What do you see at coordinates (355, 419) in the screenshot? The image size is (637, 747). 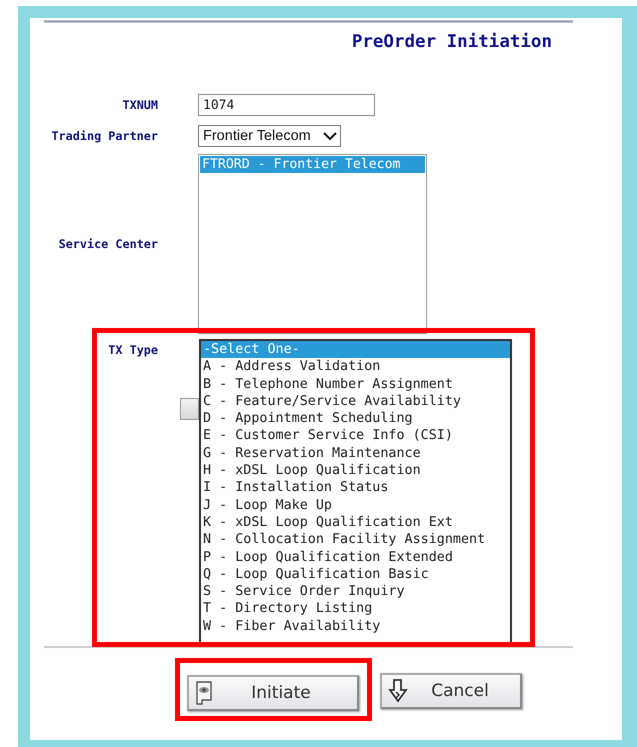 I see `list-option: D - Appointment Scheduling` at bounding box center [355, 419].